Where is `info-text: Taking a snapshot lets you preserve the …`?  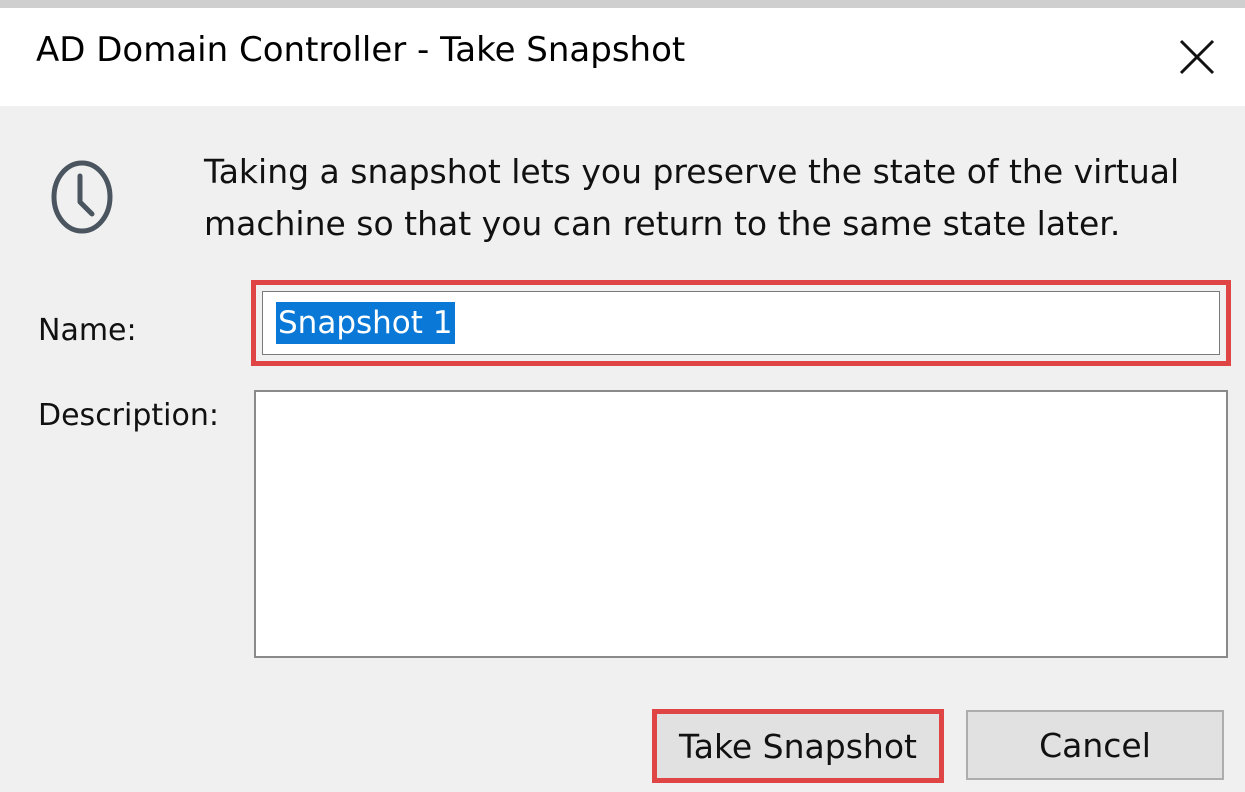
info-text: Taking a snapshot lets you preserve the … is located at coordinates (692, 197).